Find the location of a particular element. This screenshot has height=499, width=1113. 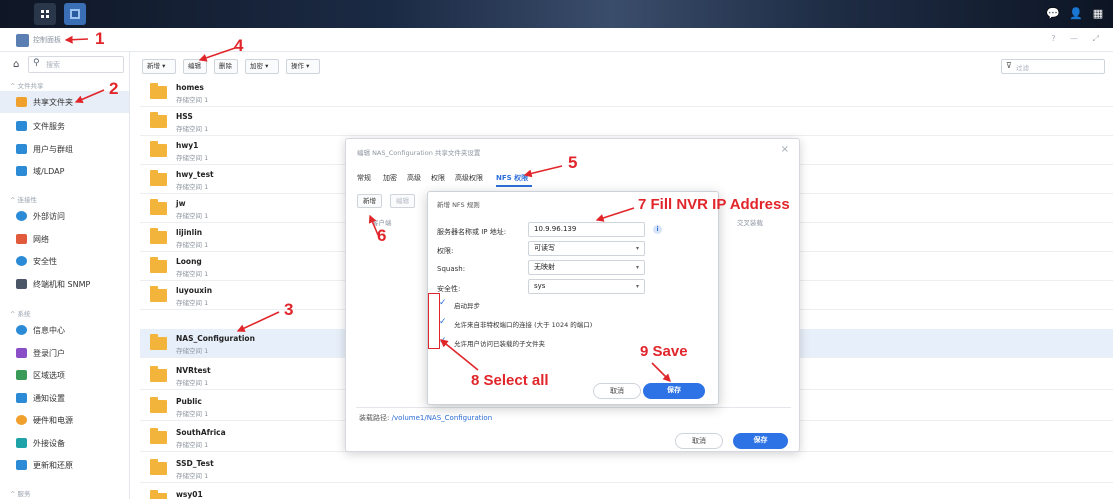

external-devices-icon is located at coordinates (21, 443).